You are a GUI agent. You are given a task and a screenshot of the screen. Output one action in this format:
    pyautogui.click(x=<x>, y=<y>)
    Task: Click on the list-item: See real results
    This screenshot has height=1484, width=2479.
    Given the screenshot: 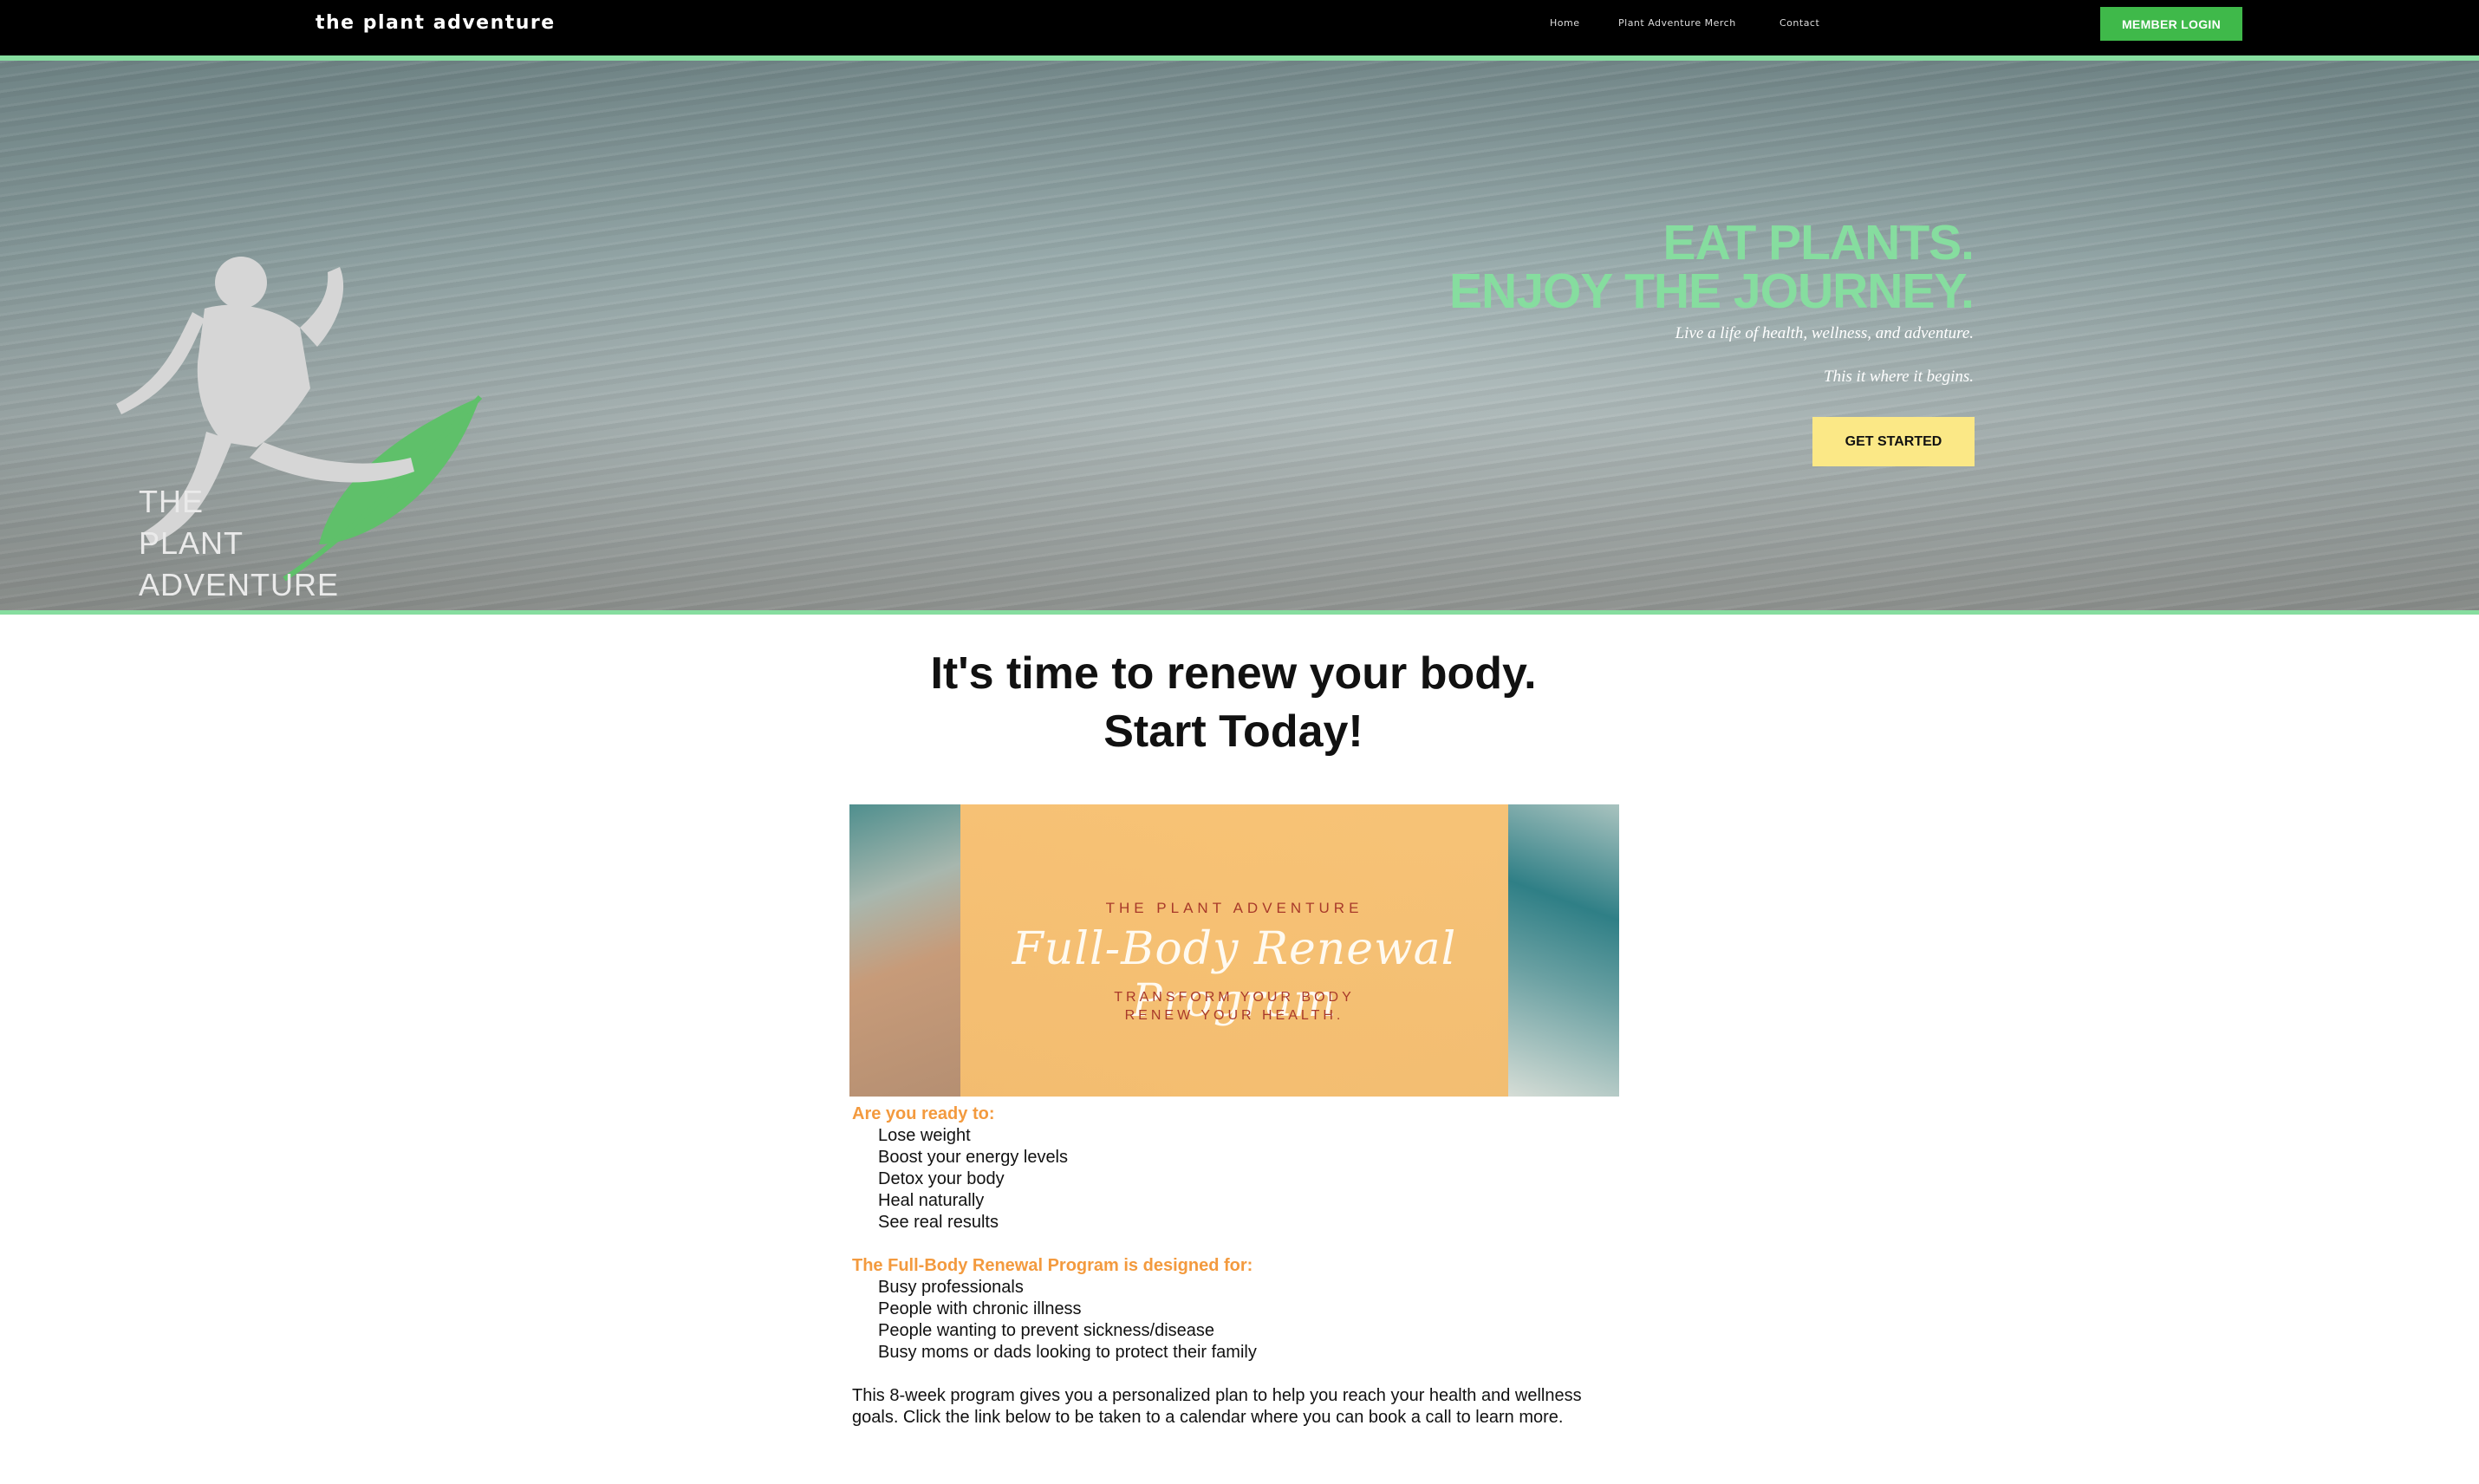 What is the action you would take?
    pyautogui.click(x=938, y=1222)
    